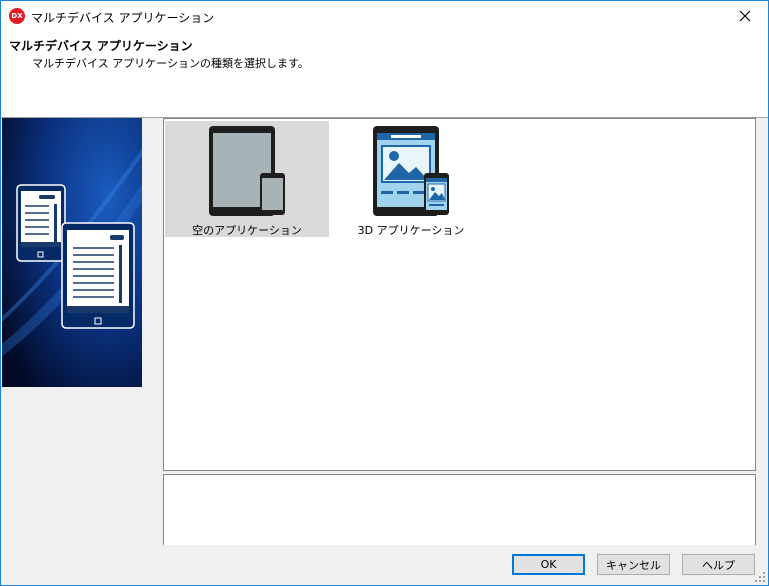  I want to click on template-item-3d: 3D アプリケーション, so click(411, 179).